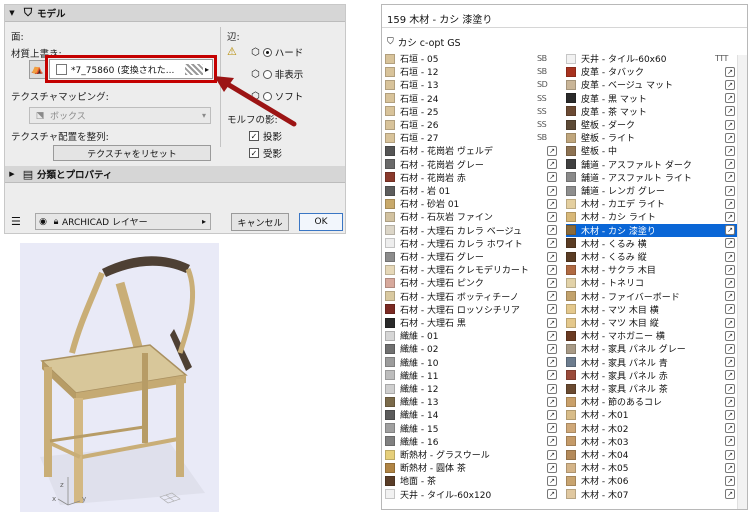  Describe the element at coordinates (652, 137) in the screenshot. I see `material-list-item: 壁板 - ライト ↗` at that location.